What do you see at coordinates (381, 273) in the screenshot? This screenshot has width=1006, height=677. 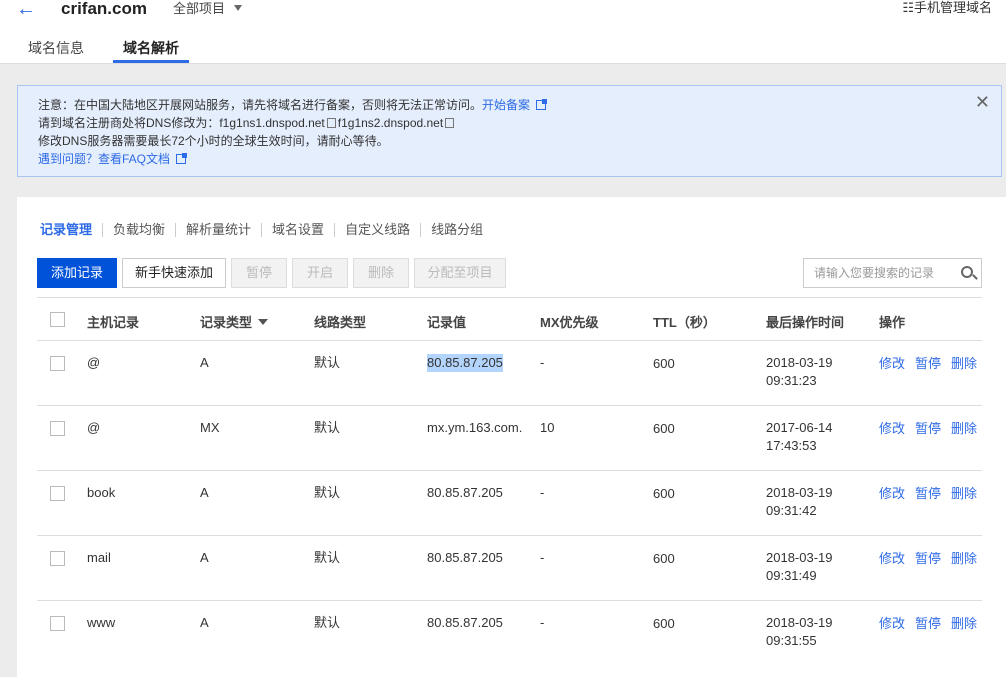 I see `delete-button: 删除` at bounding box center [381, 273].